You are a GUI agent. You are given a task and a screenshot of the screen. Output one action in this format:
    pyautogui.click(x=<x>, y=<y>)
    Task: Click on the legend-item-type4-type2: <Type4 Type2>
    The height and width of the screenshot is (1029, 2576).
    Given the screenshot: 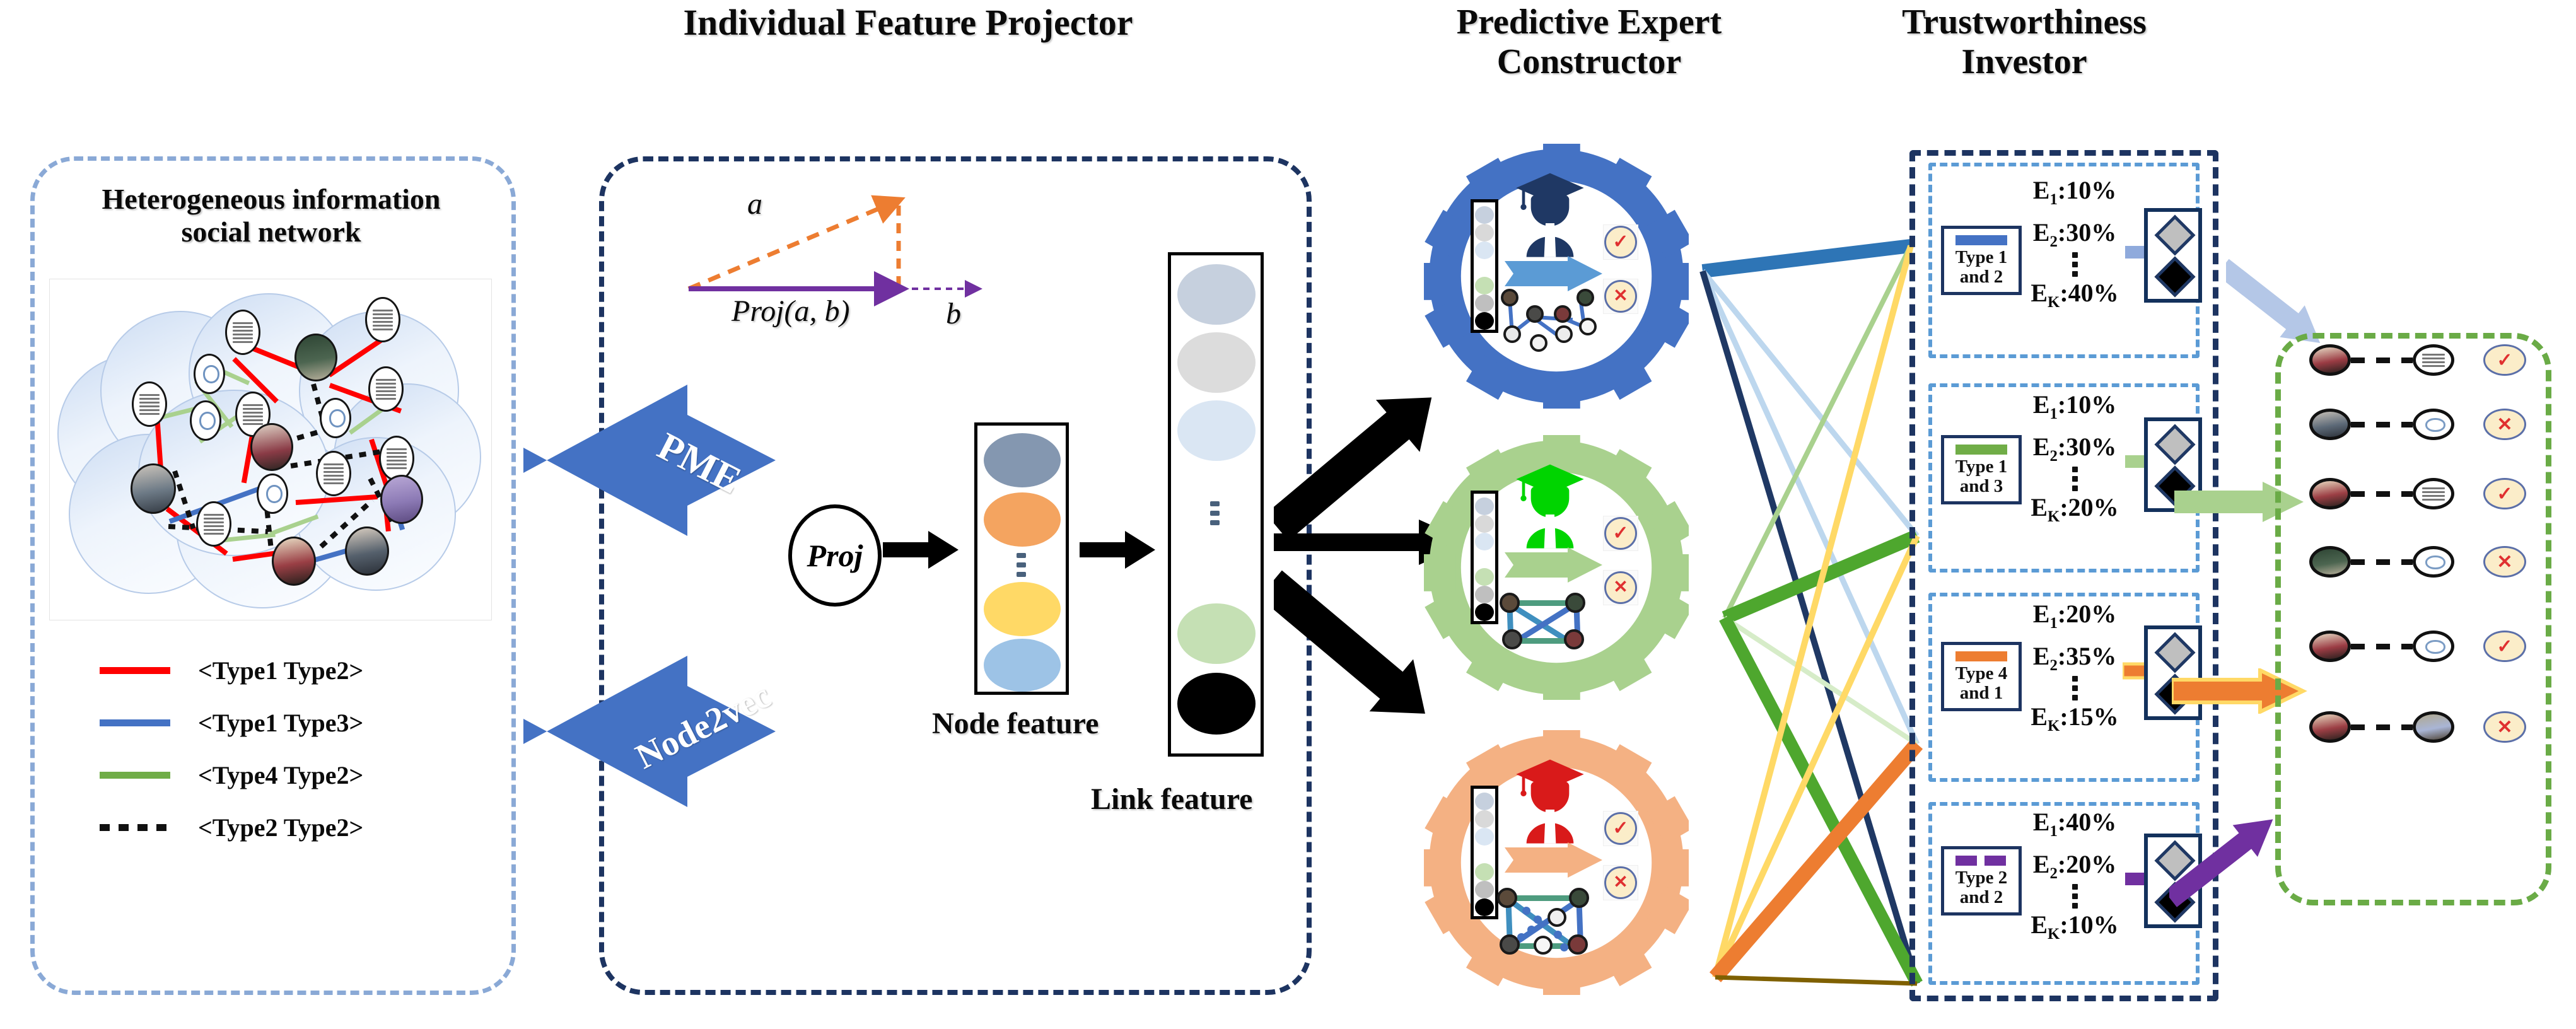 What is the action you would take?
    pyautogui.click(x=232, y=775)
    